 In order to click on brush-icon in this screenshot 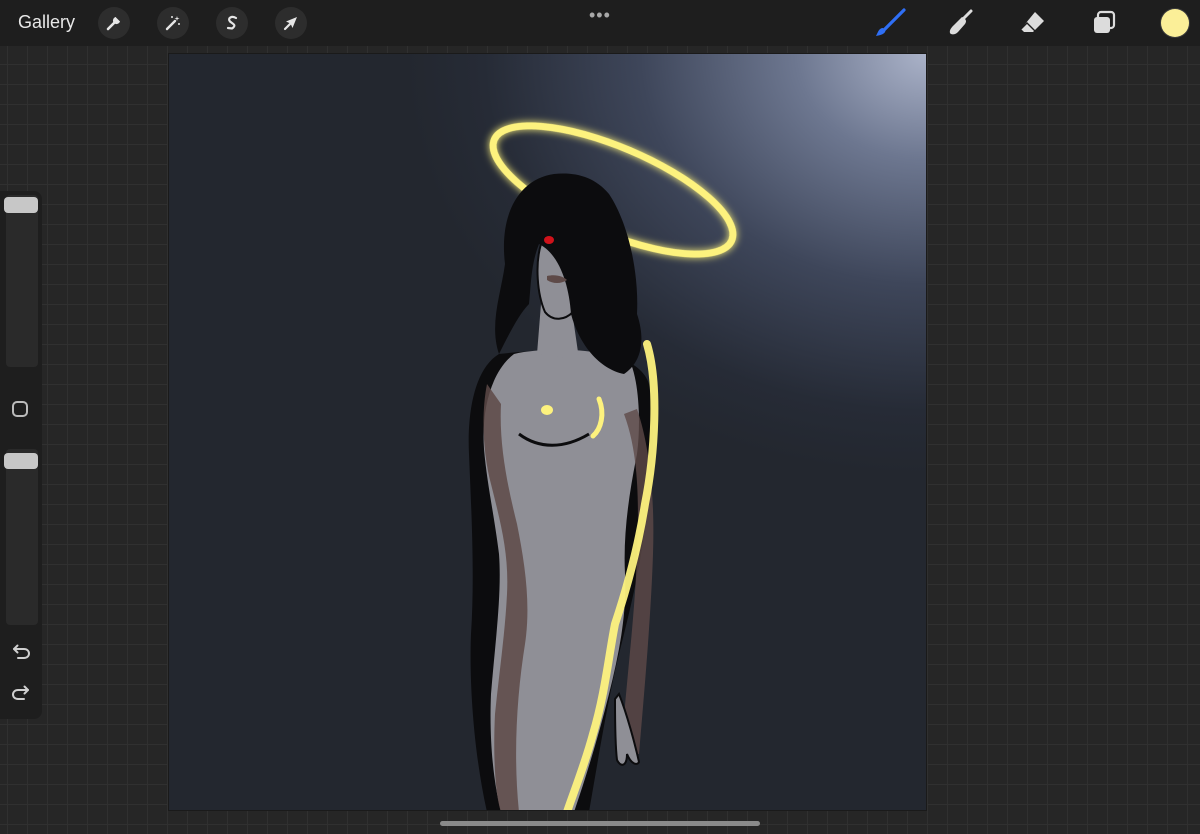, I will do `click(891, 22)`.